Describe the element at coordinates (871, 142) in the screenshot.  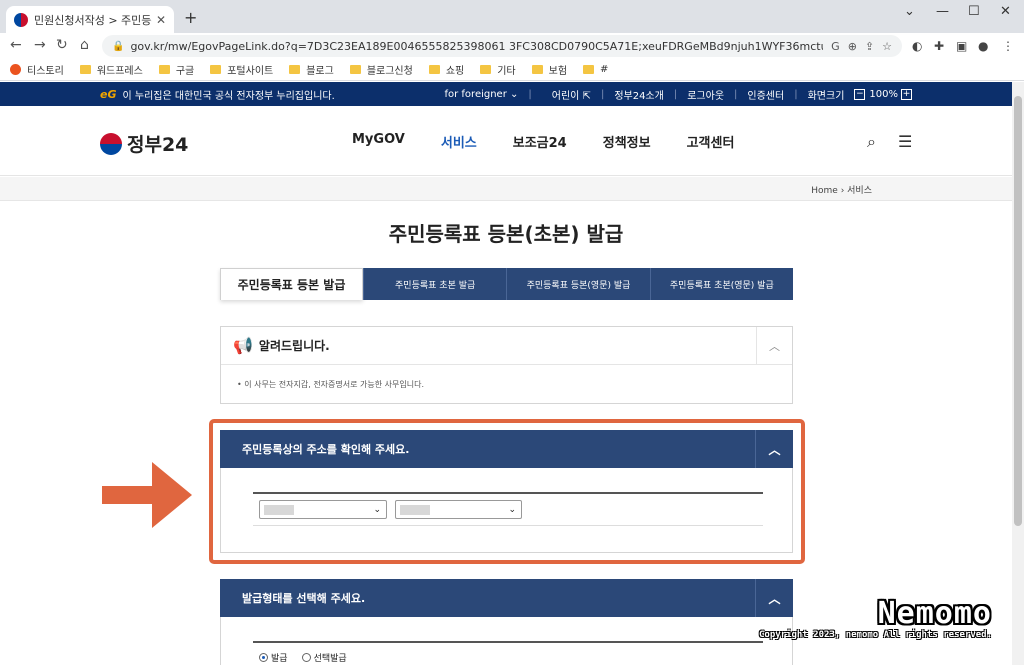
I see `search-icon: ⌕` at that location.